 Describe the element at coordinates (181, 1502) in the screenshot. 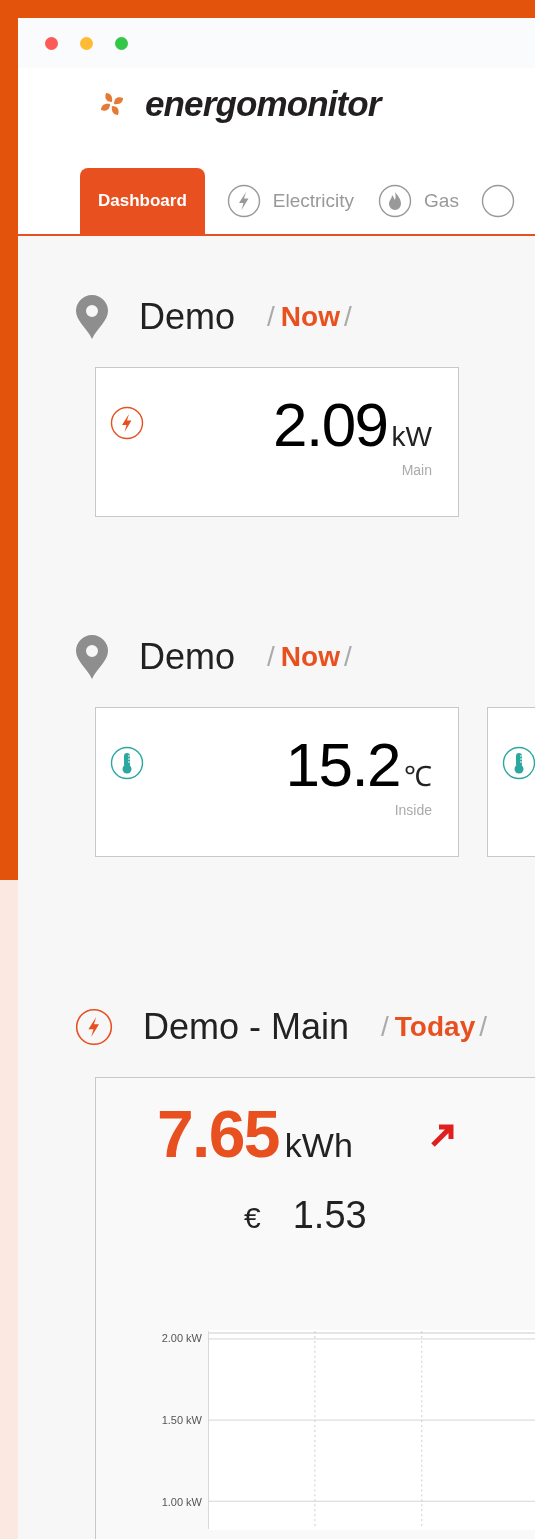

I see `axis-label: 1.00 kW` at that location.